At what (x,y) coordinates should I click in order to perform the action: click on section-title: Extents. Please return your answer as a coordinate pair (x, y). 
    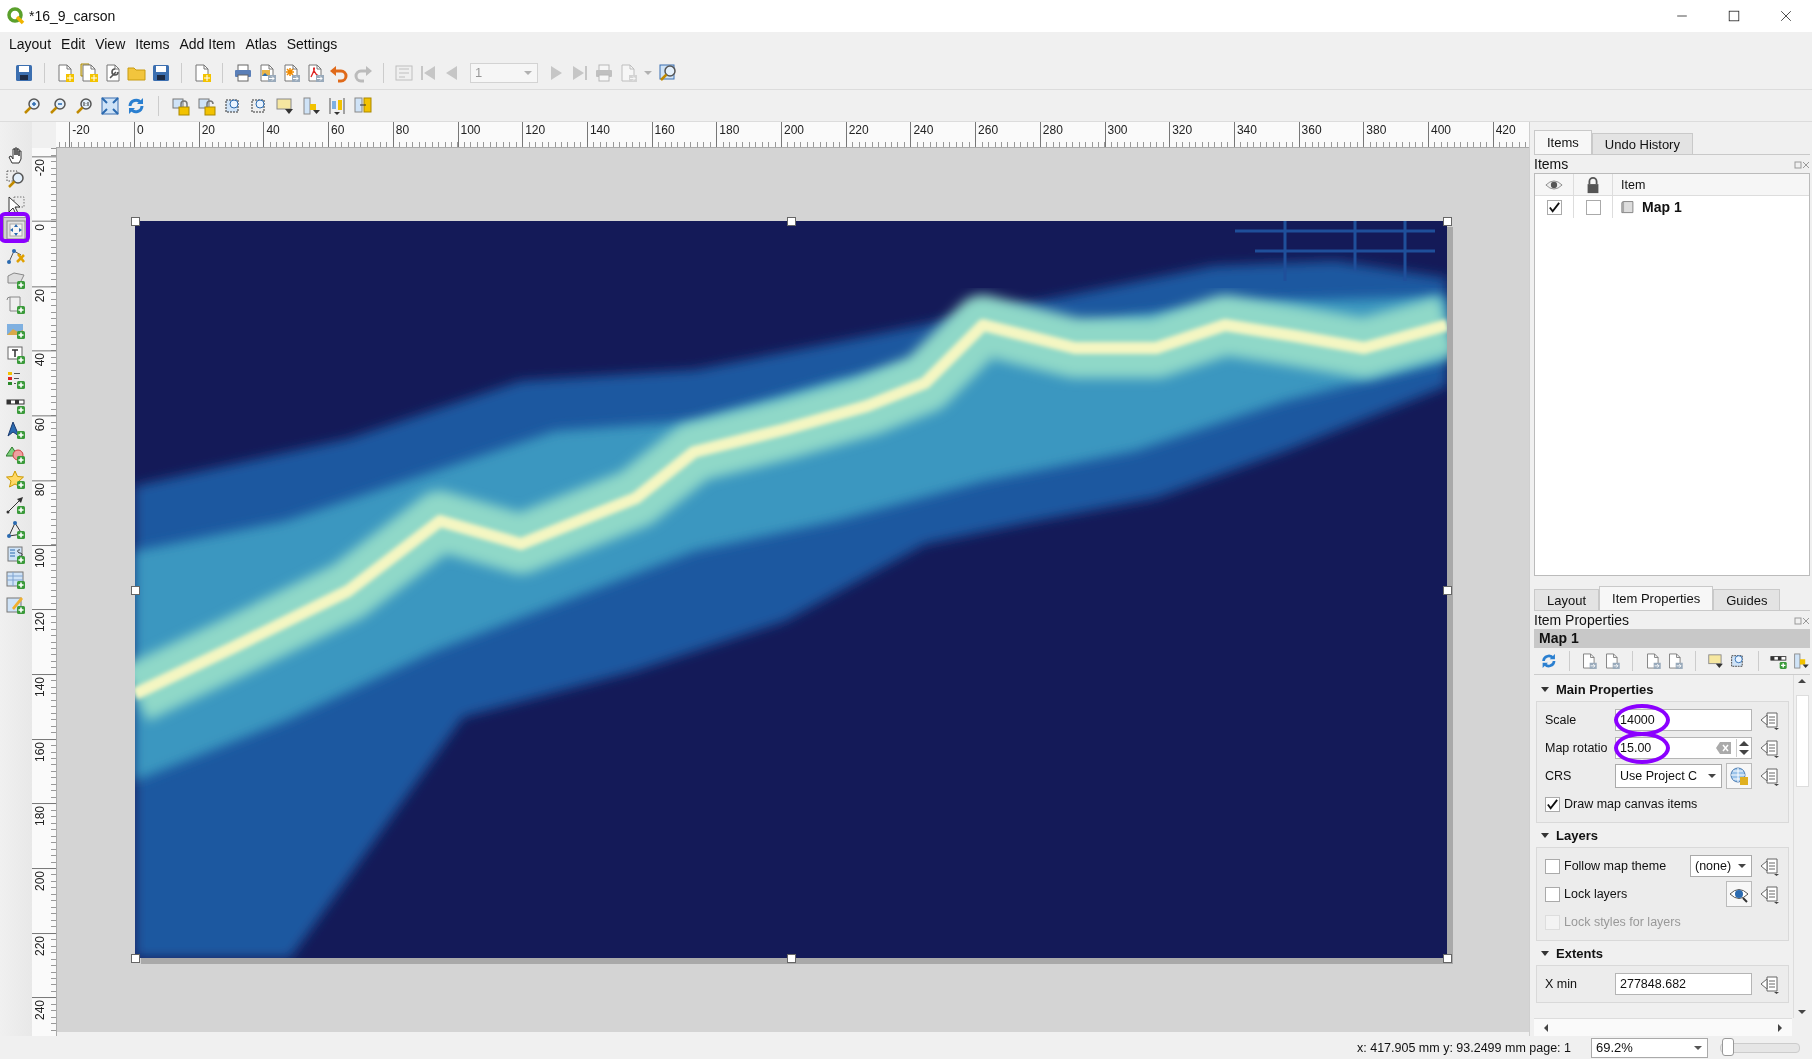
    Looking at the image, I should click on (1579, 953).